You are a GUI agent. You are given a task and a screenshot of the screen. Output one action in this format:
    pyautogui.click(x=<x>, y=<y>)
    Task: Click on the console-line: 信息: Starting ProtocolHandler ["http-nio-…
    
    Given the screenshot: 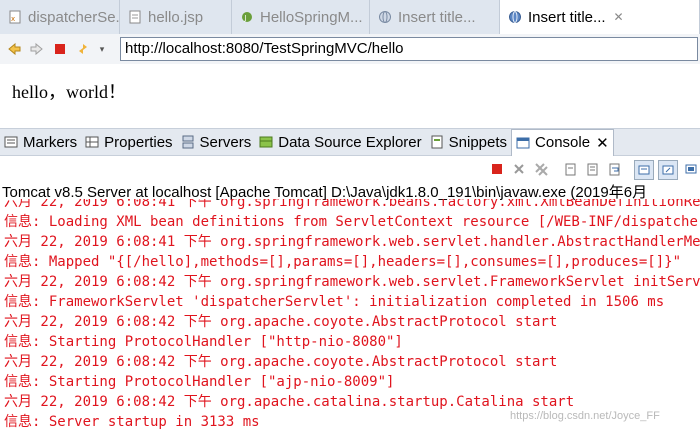 What is the action you would take?
    pyautogui.click(x=203, y=342)
    